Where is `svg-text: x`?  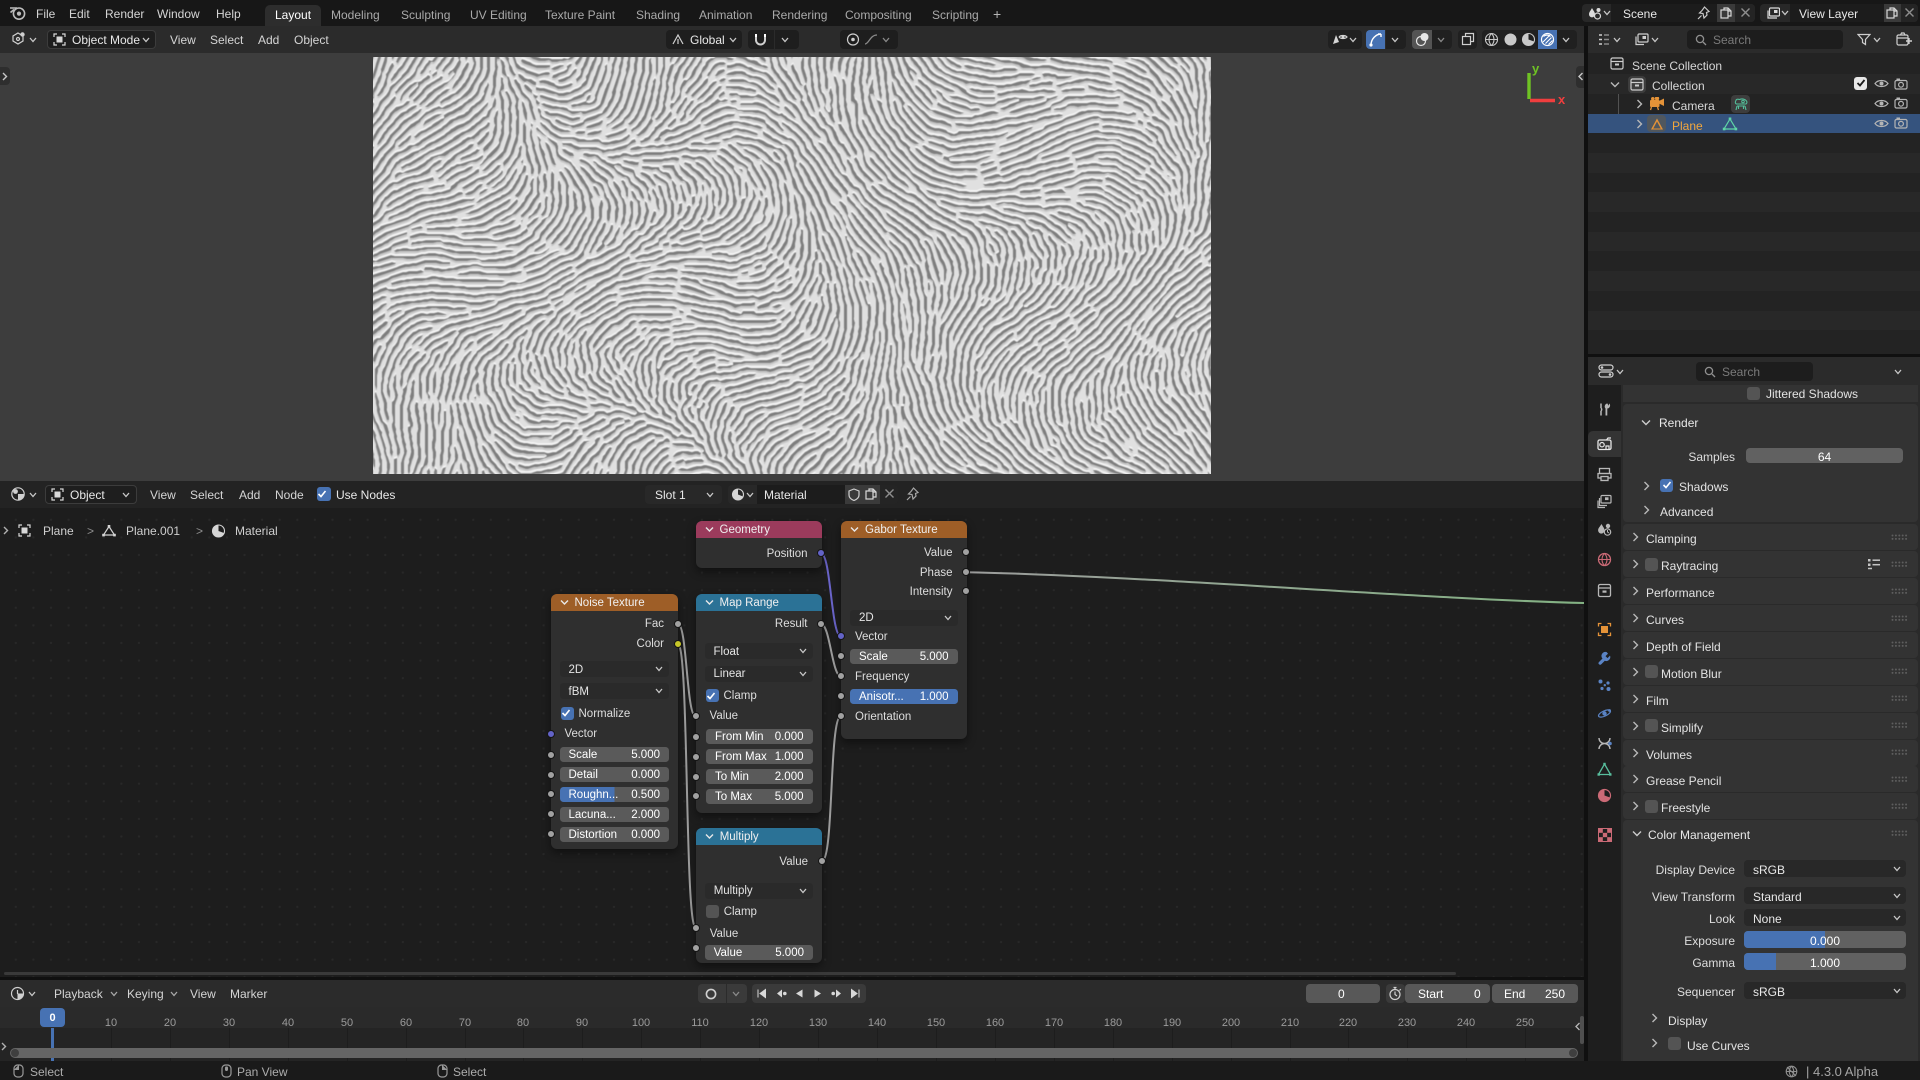
svg-text: x is located at coordinates (1561, 99).